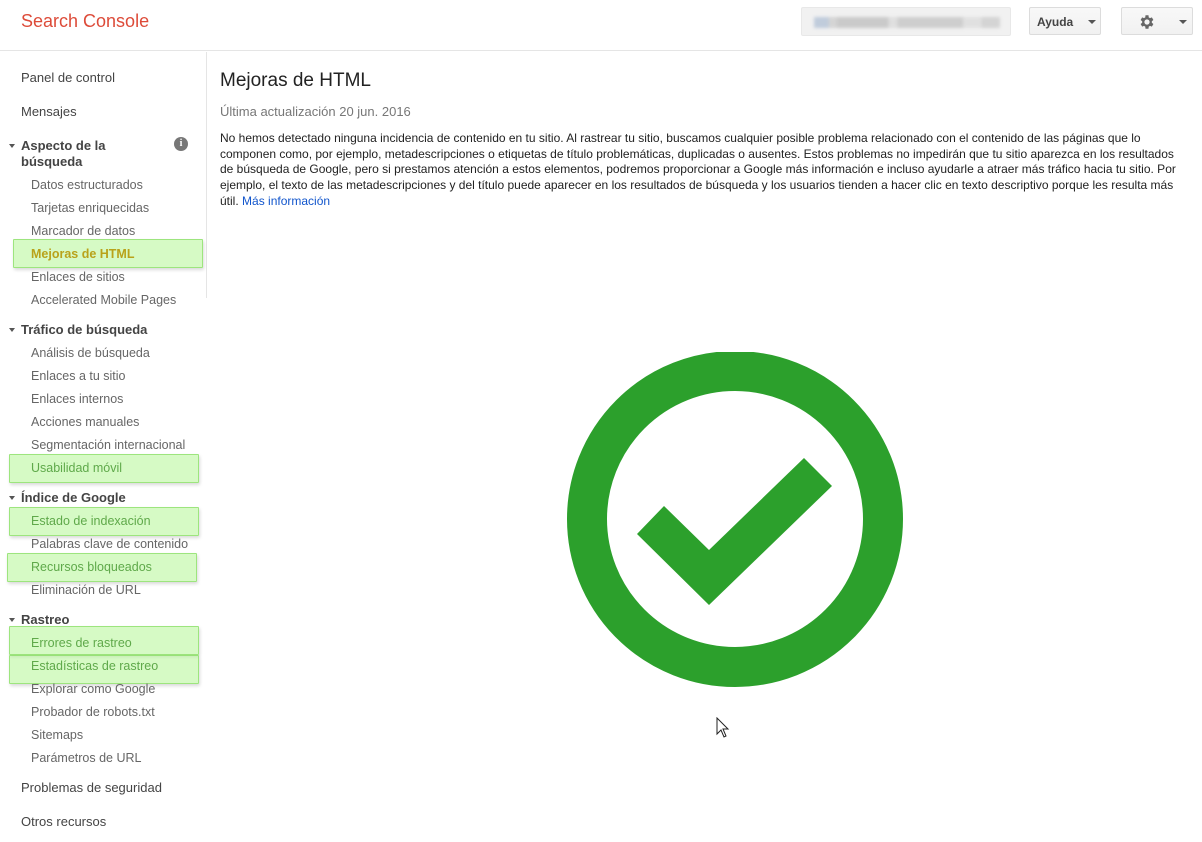 This screenshot has width=1202, height=842. What do you see at coordinates (76, 468) in the screenshot?
I see `sidebar-item-mobile-usability: Usabilidad móvil` at bounding box center [76, 468].